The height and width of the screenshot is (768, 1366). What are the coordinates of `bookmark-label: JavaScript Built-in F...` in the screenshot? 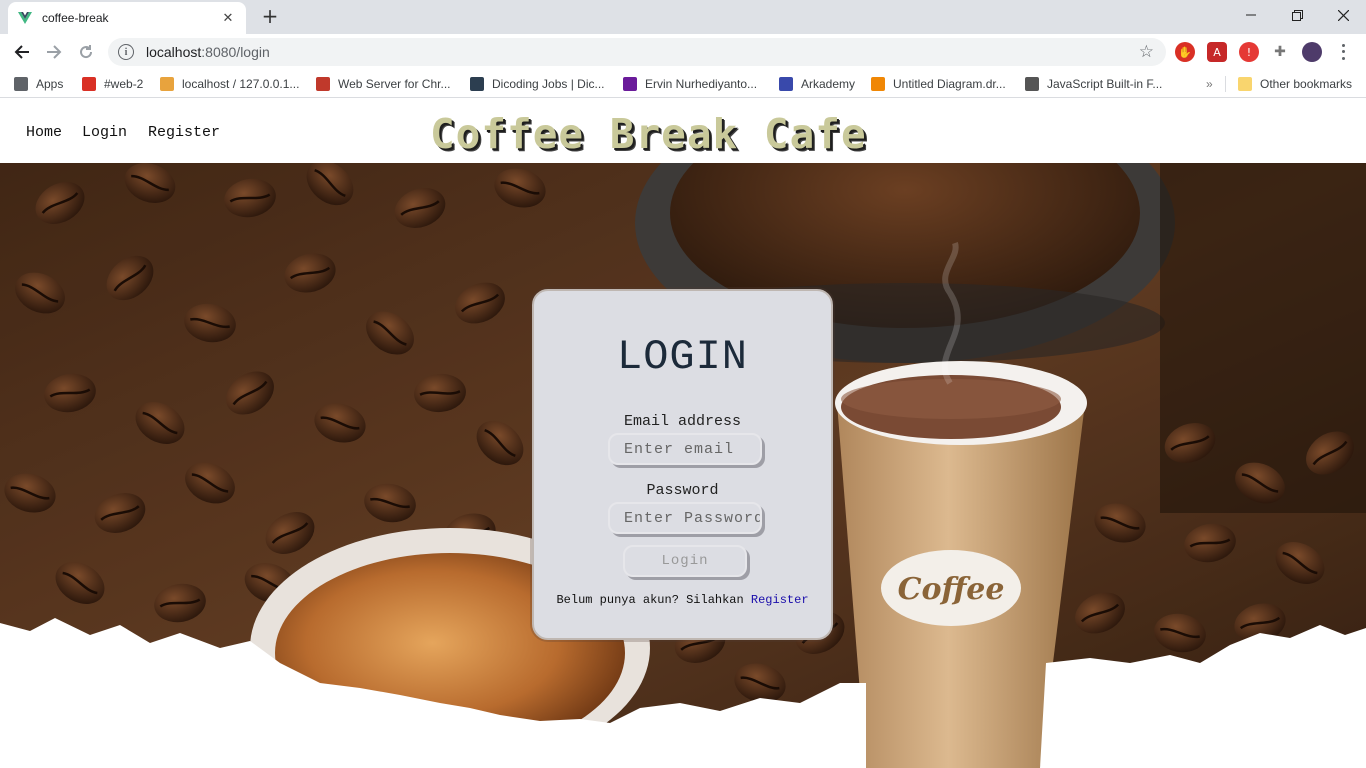 It's located at (1105, 84).